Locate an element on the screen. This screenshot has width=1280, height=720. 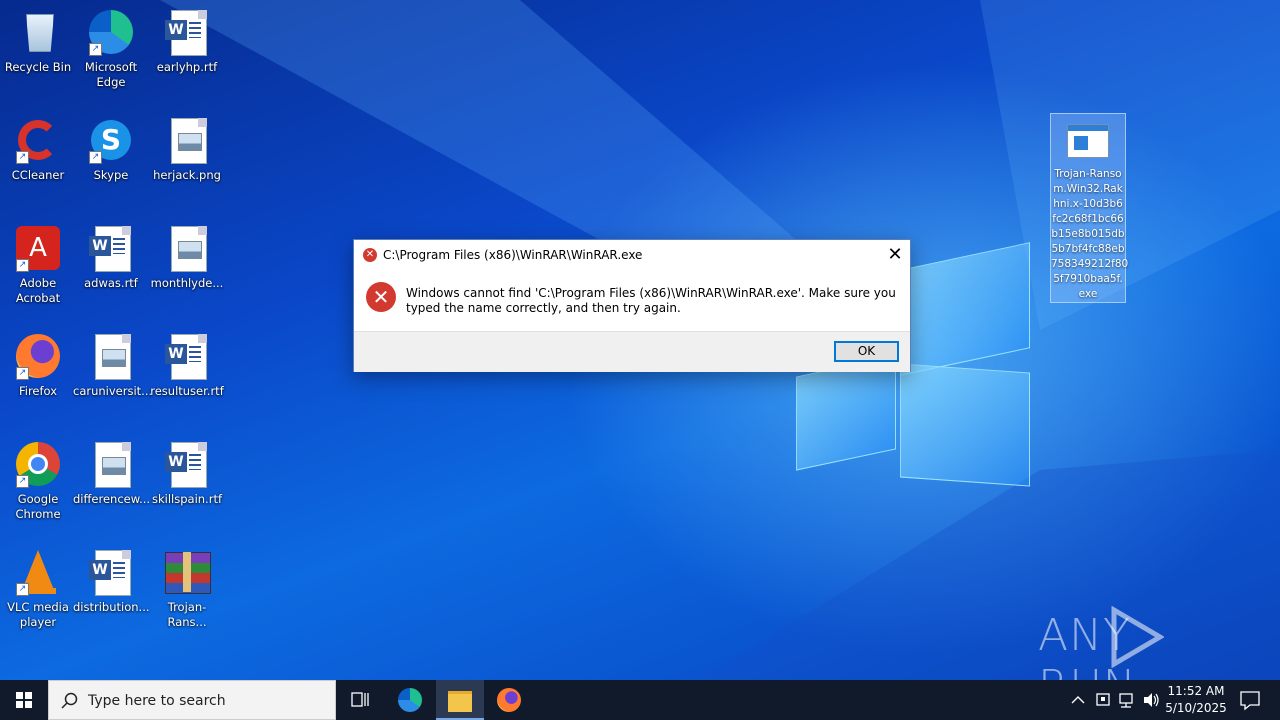
desktop-icon: Wskillspain.rtf is located at coordinates (187, 473).